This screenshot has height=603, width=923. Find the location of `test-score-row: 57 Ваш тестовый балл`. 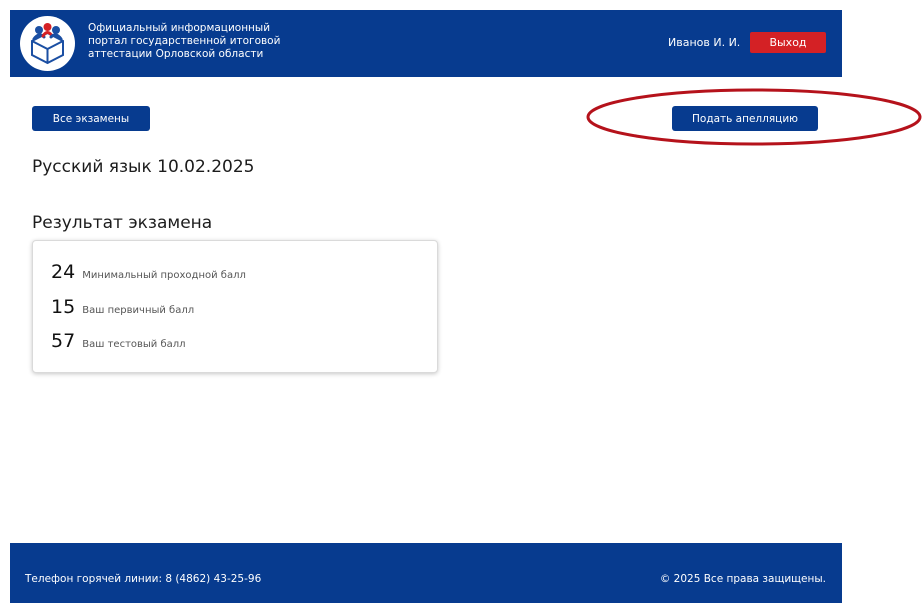

test-score-row: 57 Ваш тестовый балл is located at coordinates (118, 341).